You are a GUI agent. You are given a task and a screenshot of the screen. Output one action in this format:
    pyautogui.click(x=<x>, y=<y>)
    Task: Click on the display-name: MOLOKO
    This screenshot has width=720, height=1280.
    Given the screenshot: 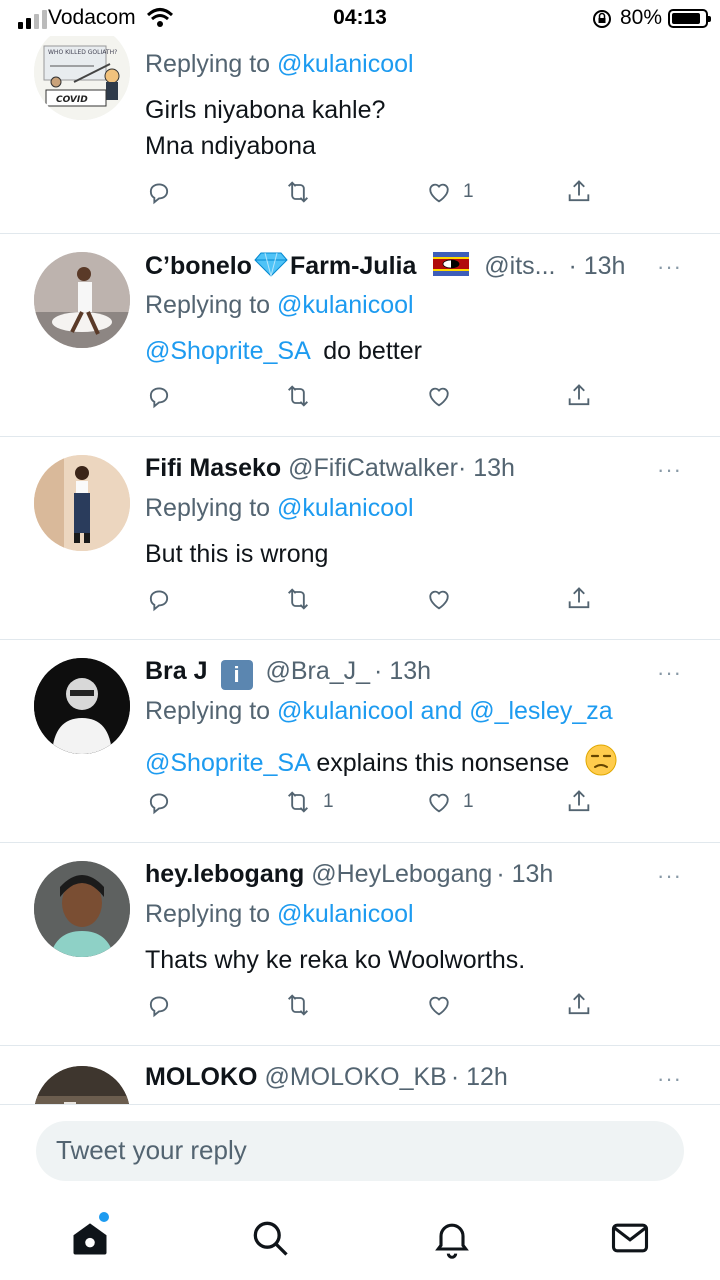 What is the action you would take?
    pyautogui.click(x=201, y=1077)
    